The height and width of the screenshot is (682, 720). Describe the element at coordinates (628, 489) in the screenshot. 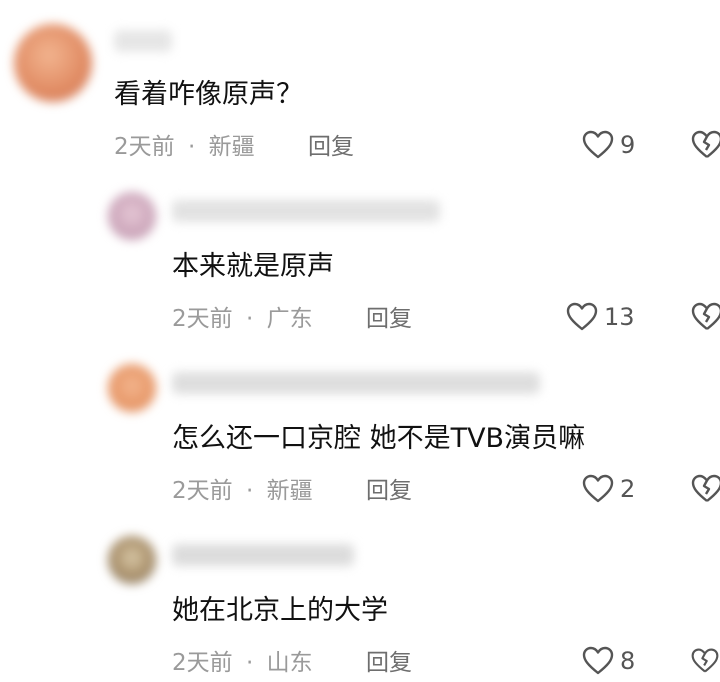

I see `like-count: 2` at that location.